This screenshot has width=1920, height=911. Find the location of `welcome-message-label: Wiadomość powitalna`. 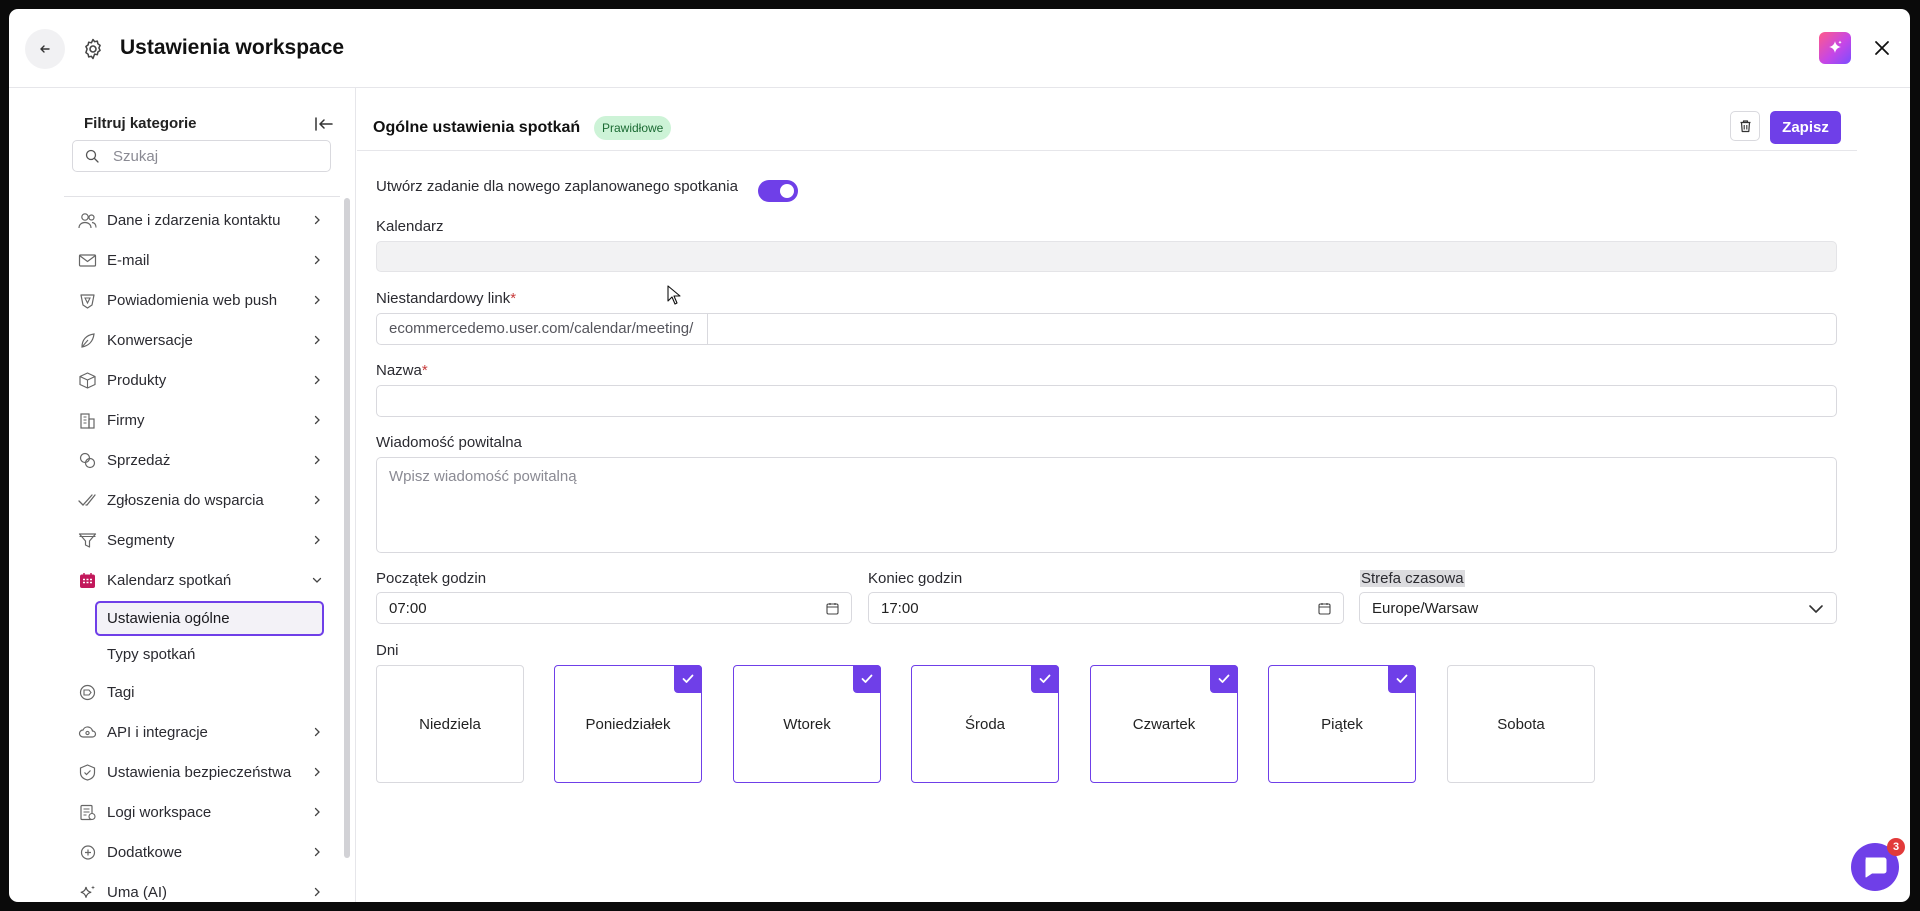

welcome-message-label: Wiadomość powitalna is located at coordinates (449, 442).